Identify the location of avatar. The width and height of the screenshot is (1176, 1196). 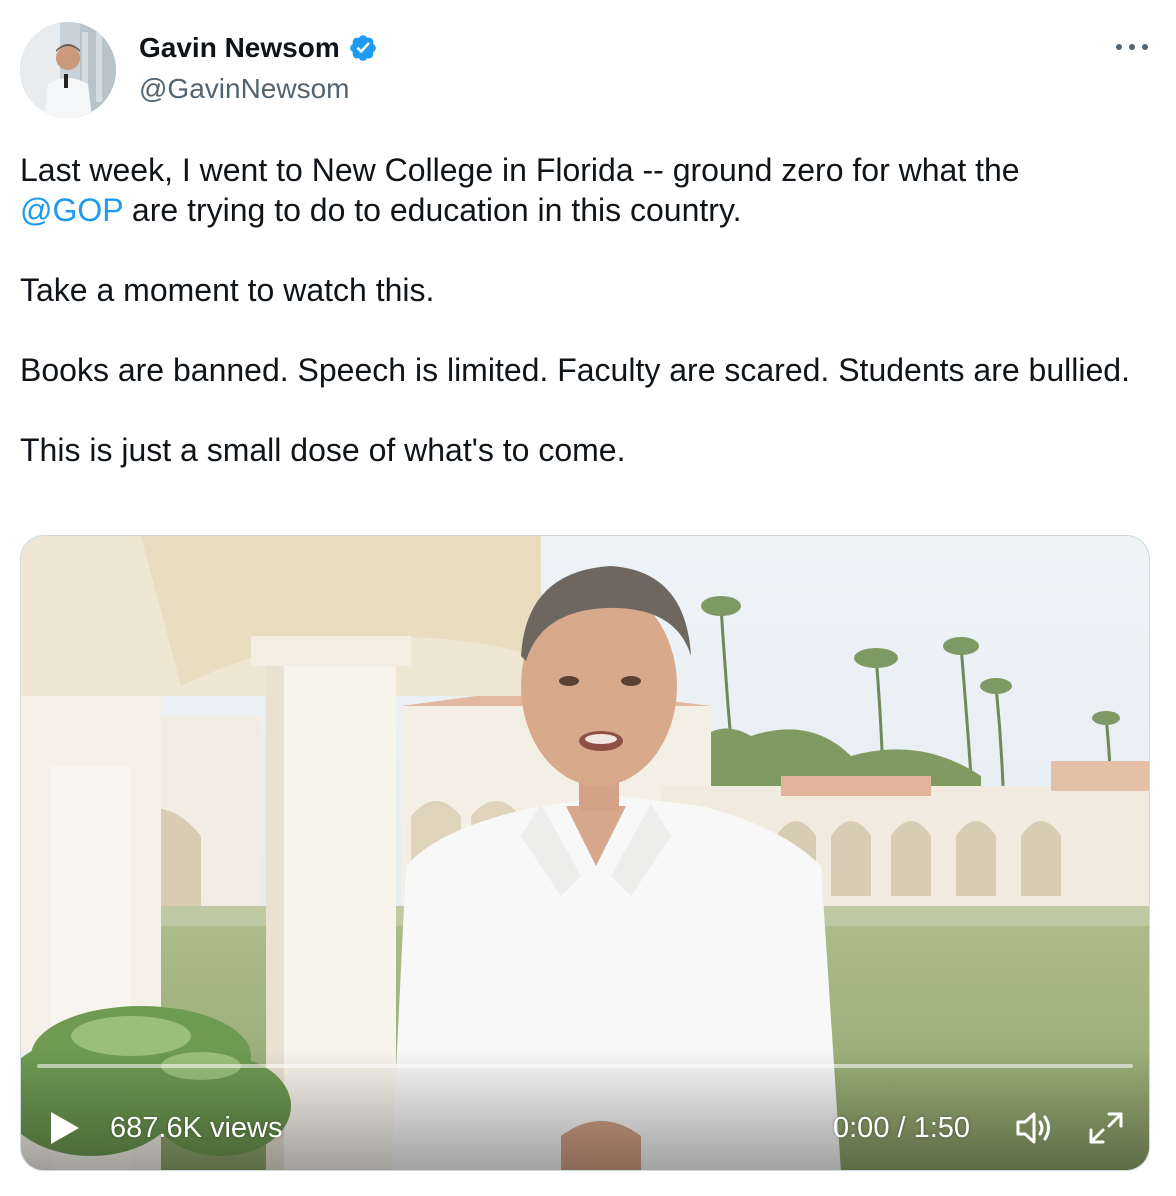
(68, 70).